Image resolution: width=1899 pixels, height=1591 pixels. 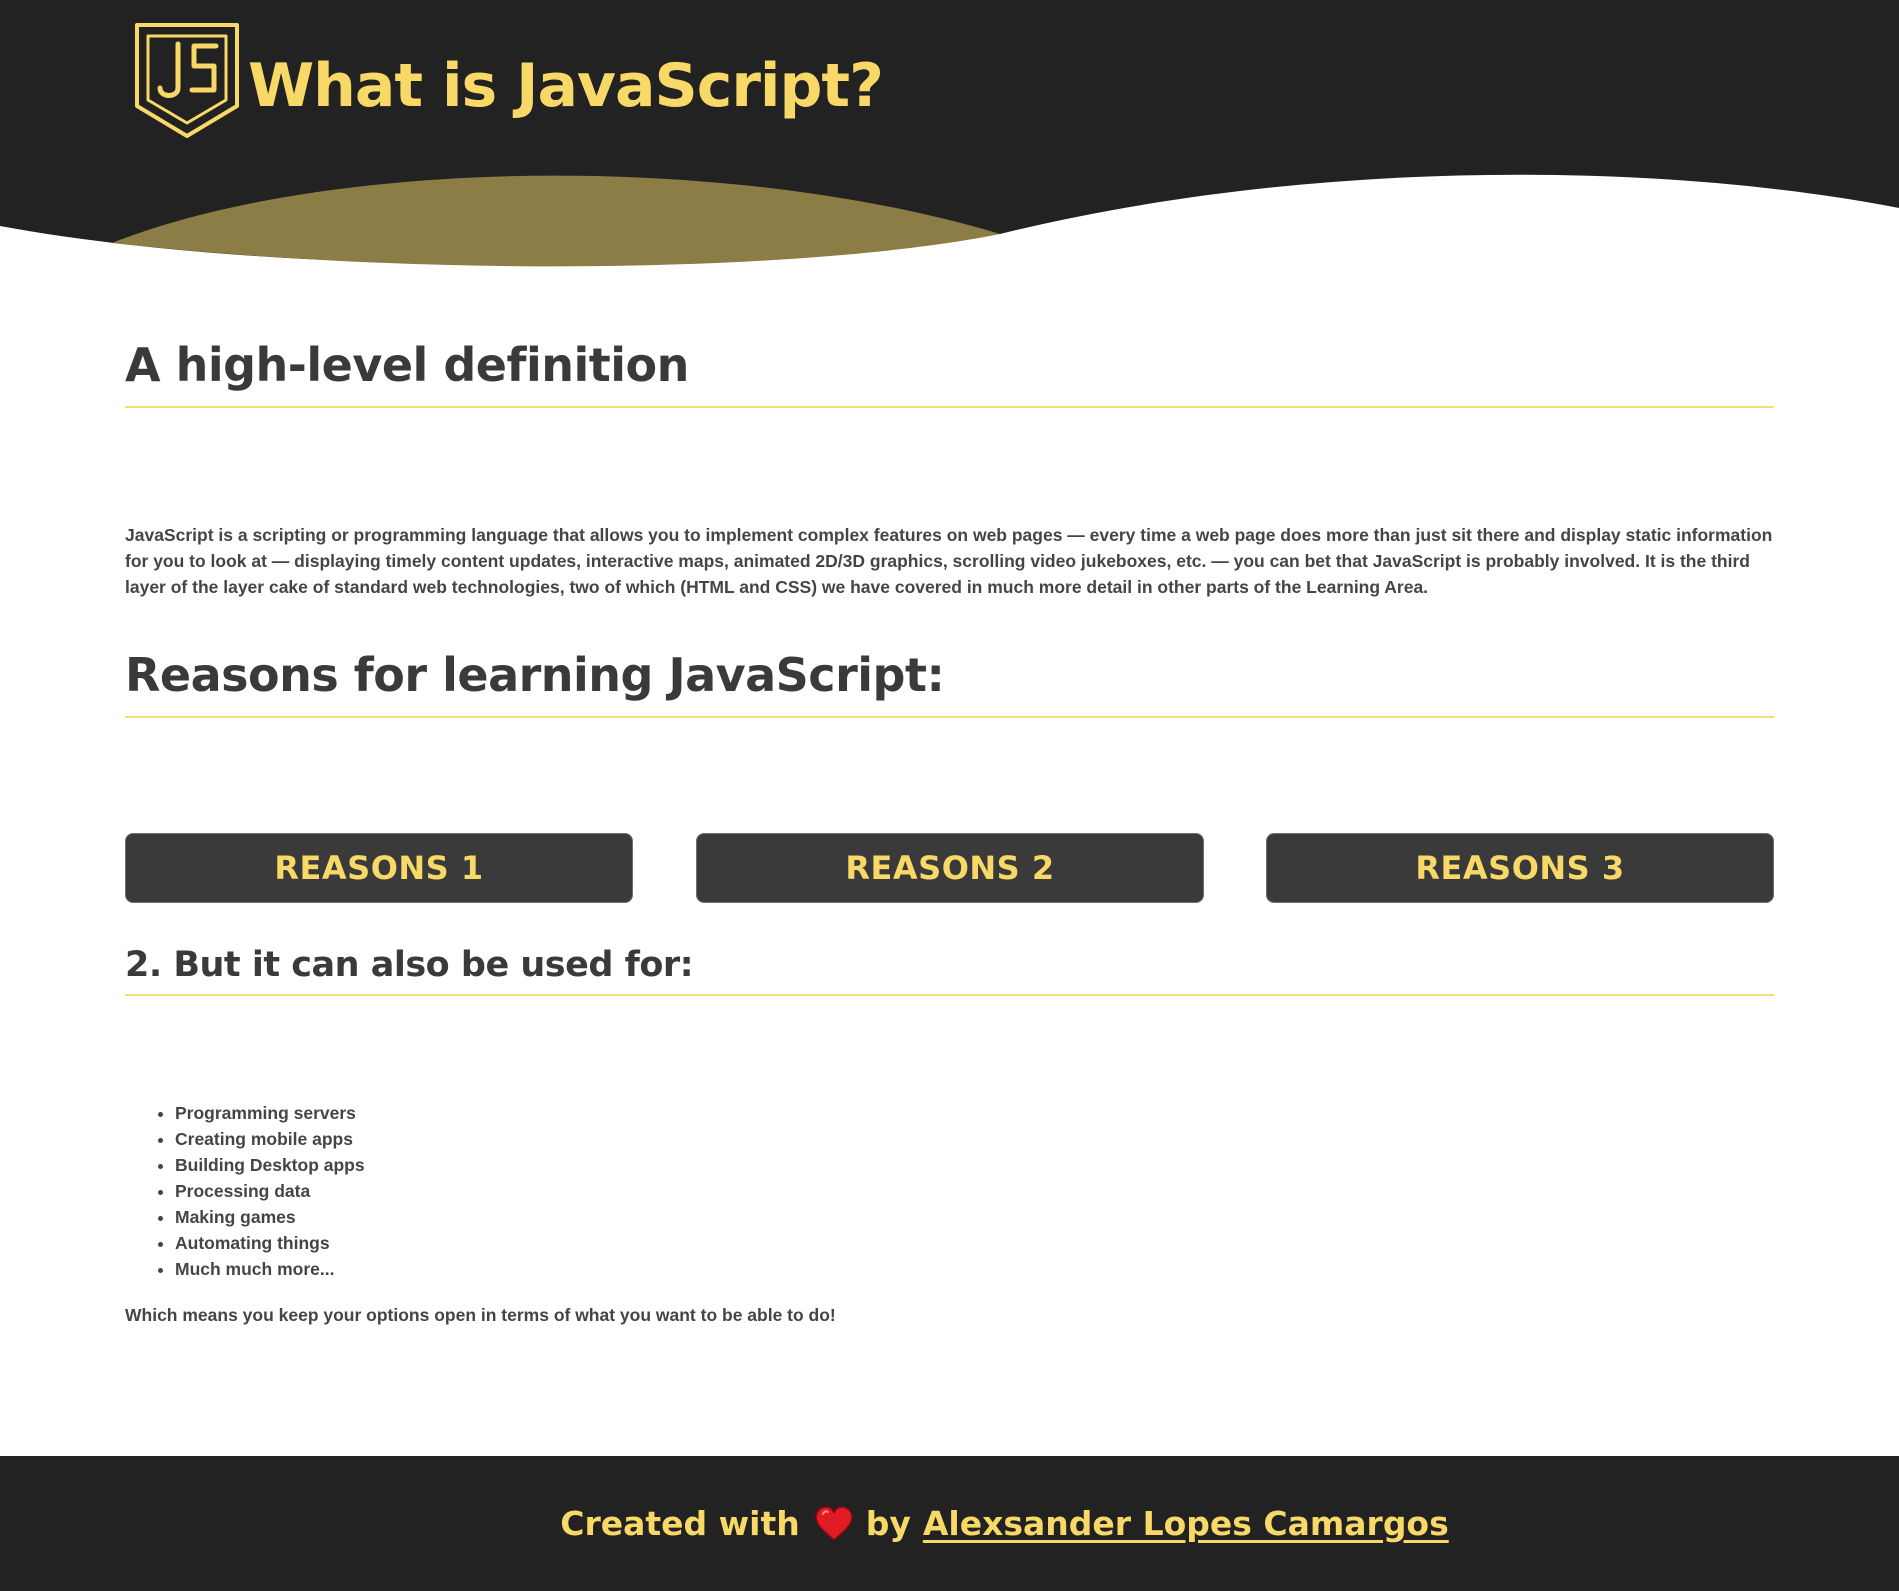 I want to click on footer-by: by, so click(x=888, y=1523).